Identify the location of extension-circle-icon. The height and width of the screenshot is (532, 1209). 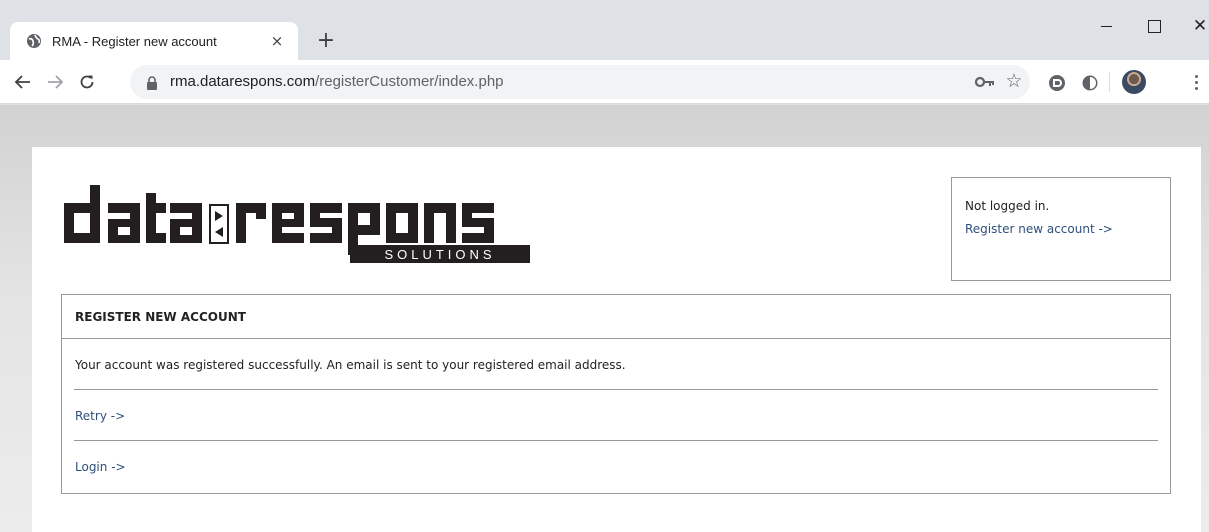
(1090, 83).